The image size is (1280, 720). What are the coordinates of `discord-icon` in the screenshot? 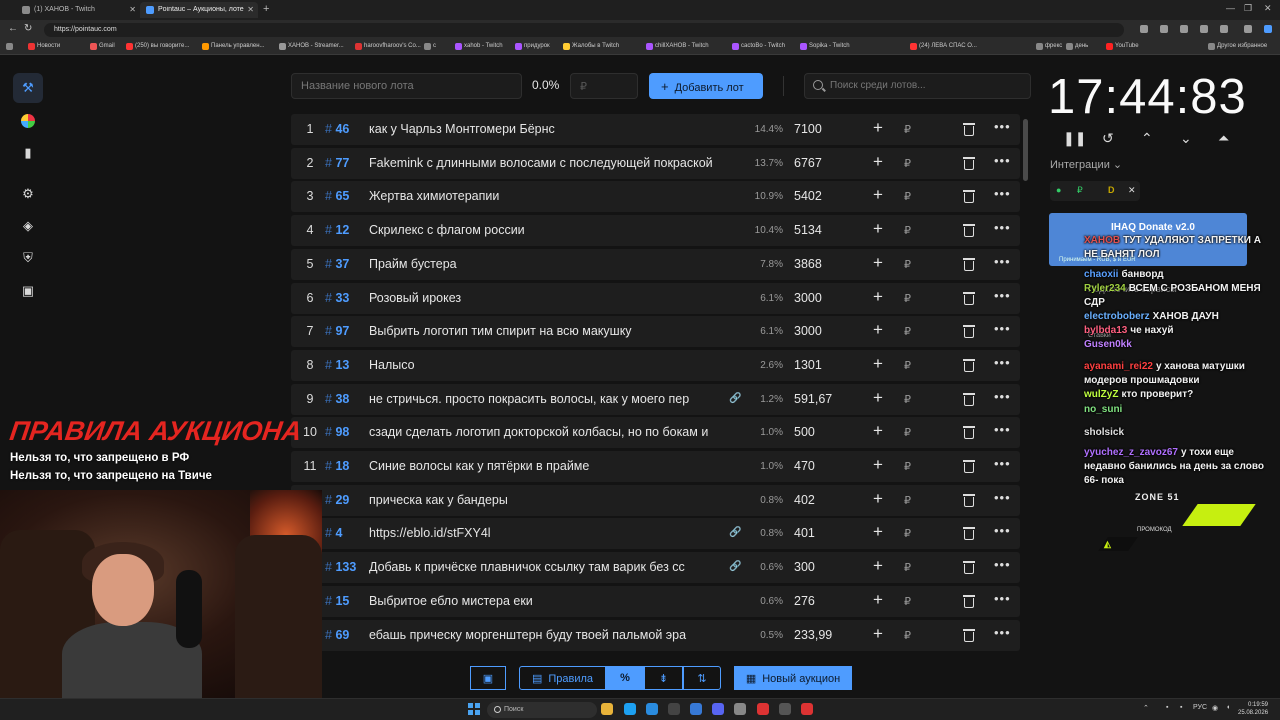 It's located at (718, 709).